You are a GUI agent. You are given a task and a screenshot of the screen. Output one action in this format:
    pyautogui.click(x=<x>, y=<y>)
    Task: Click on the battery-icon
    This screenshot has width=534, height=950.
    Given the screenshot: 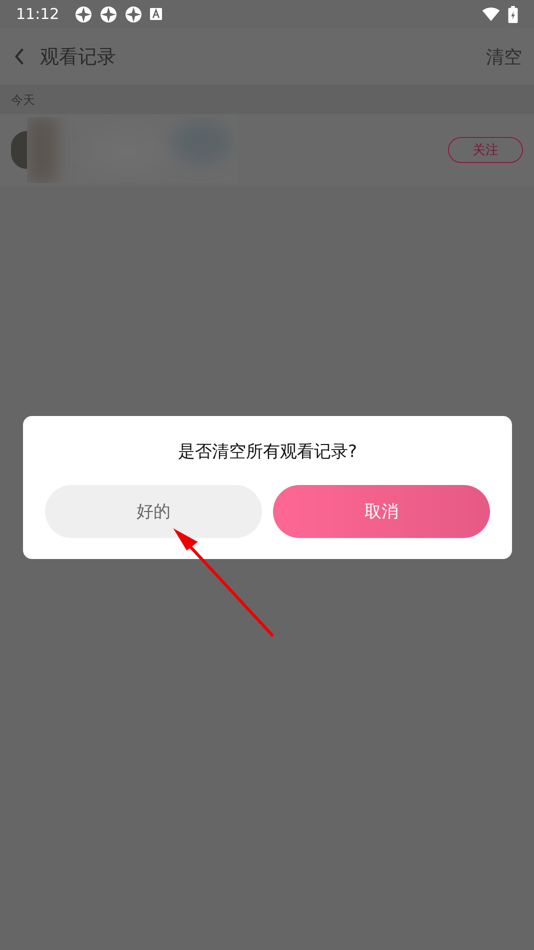 What is the action you would take?
    pyautogui.click(x=513, y=14)
    